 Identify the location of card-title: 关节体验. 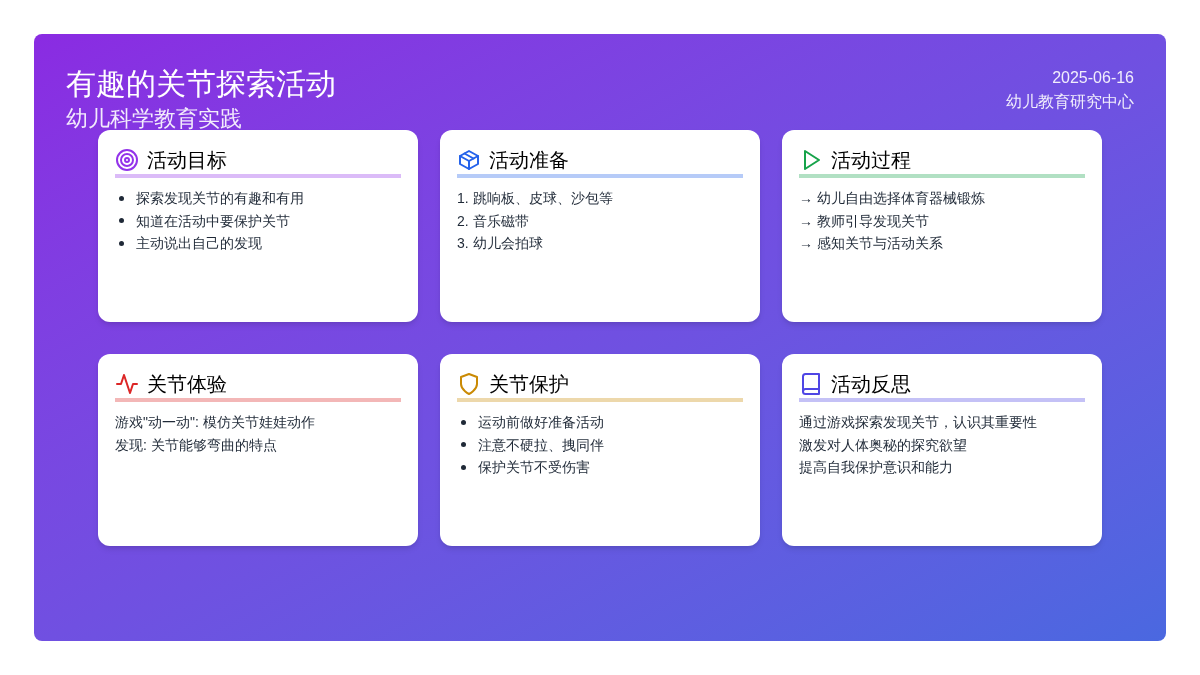
(187, 384).